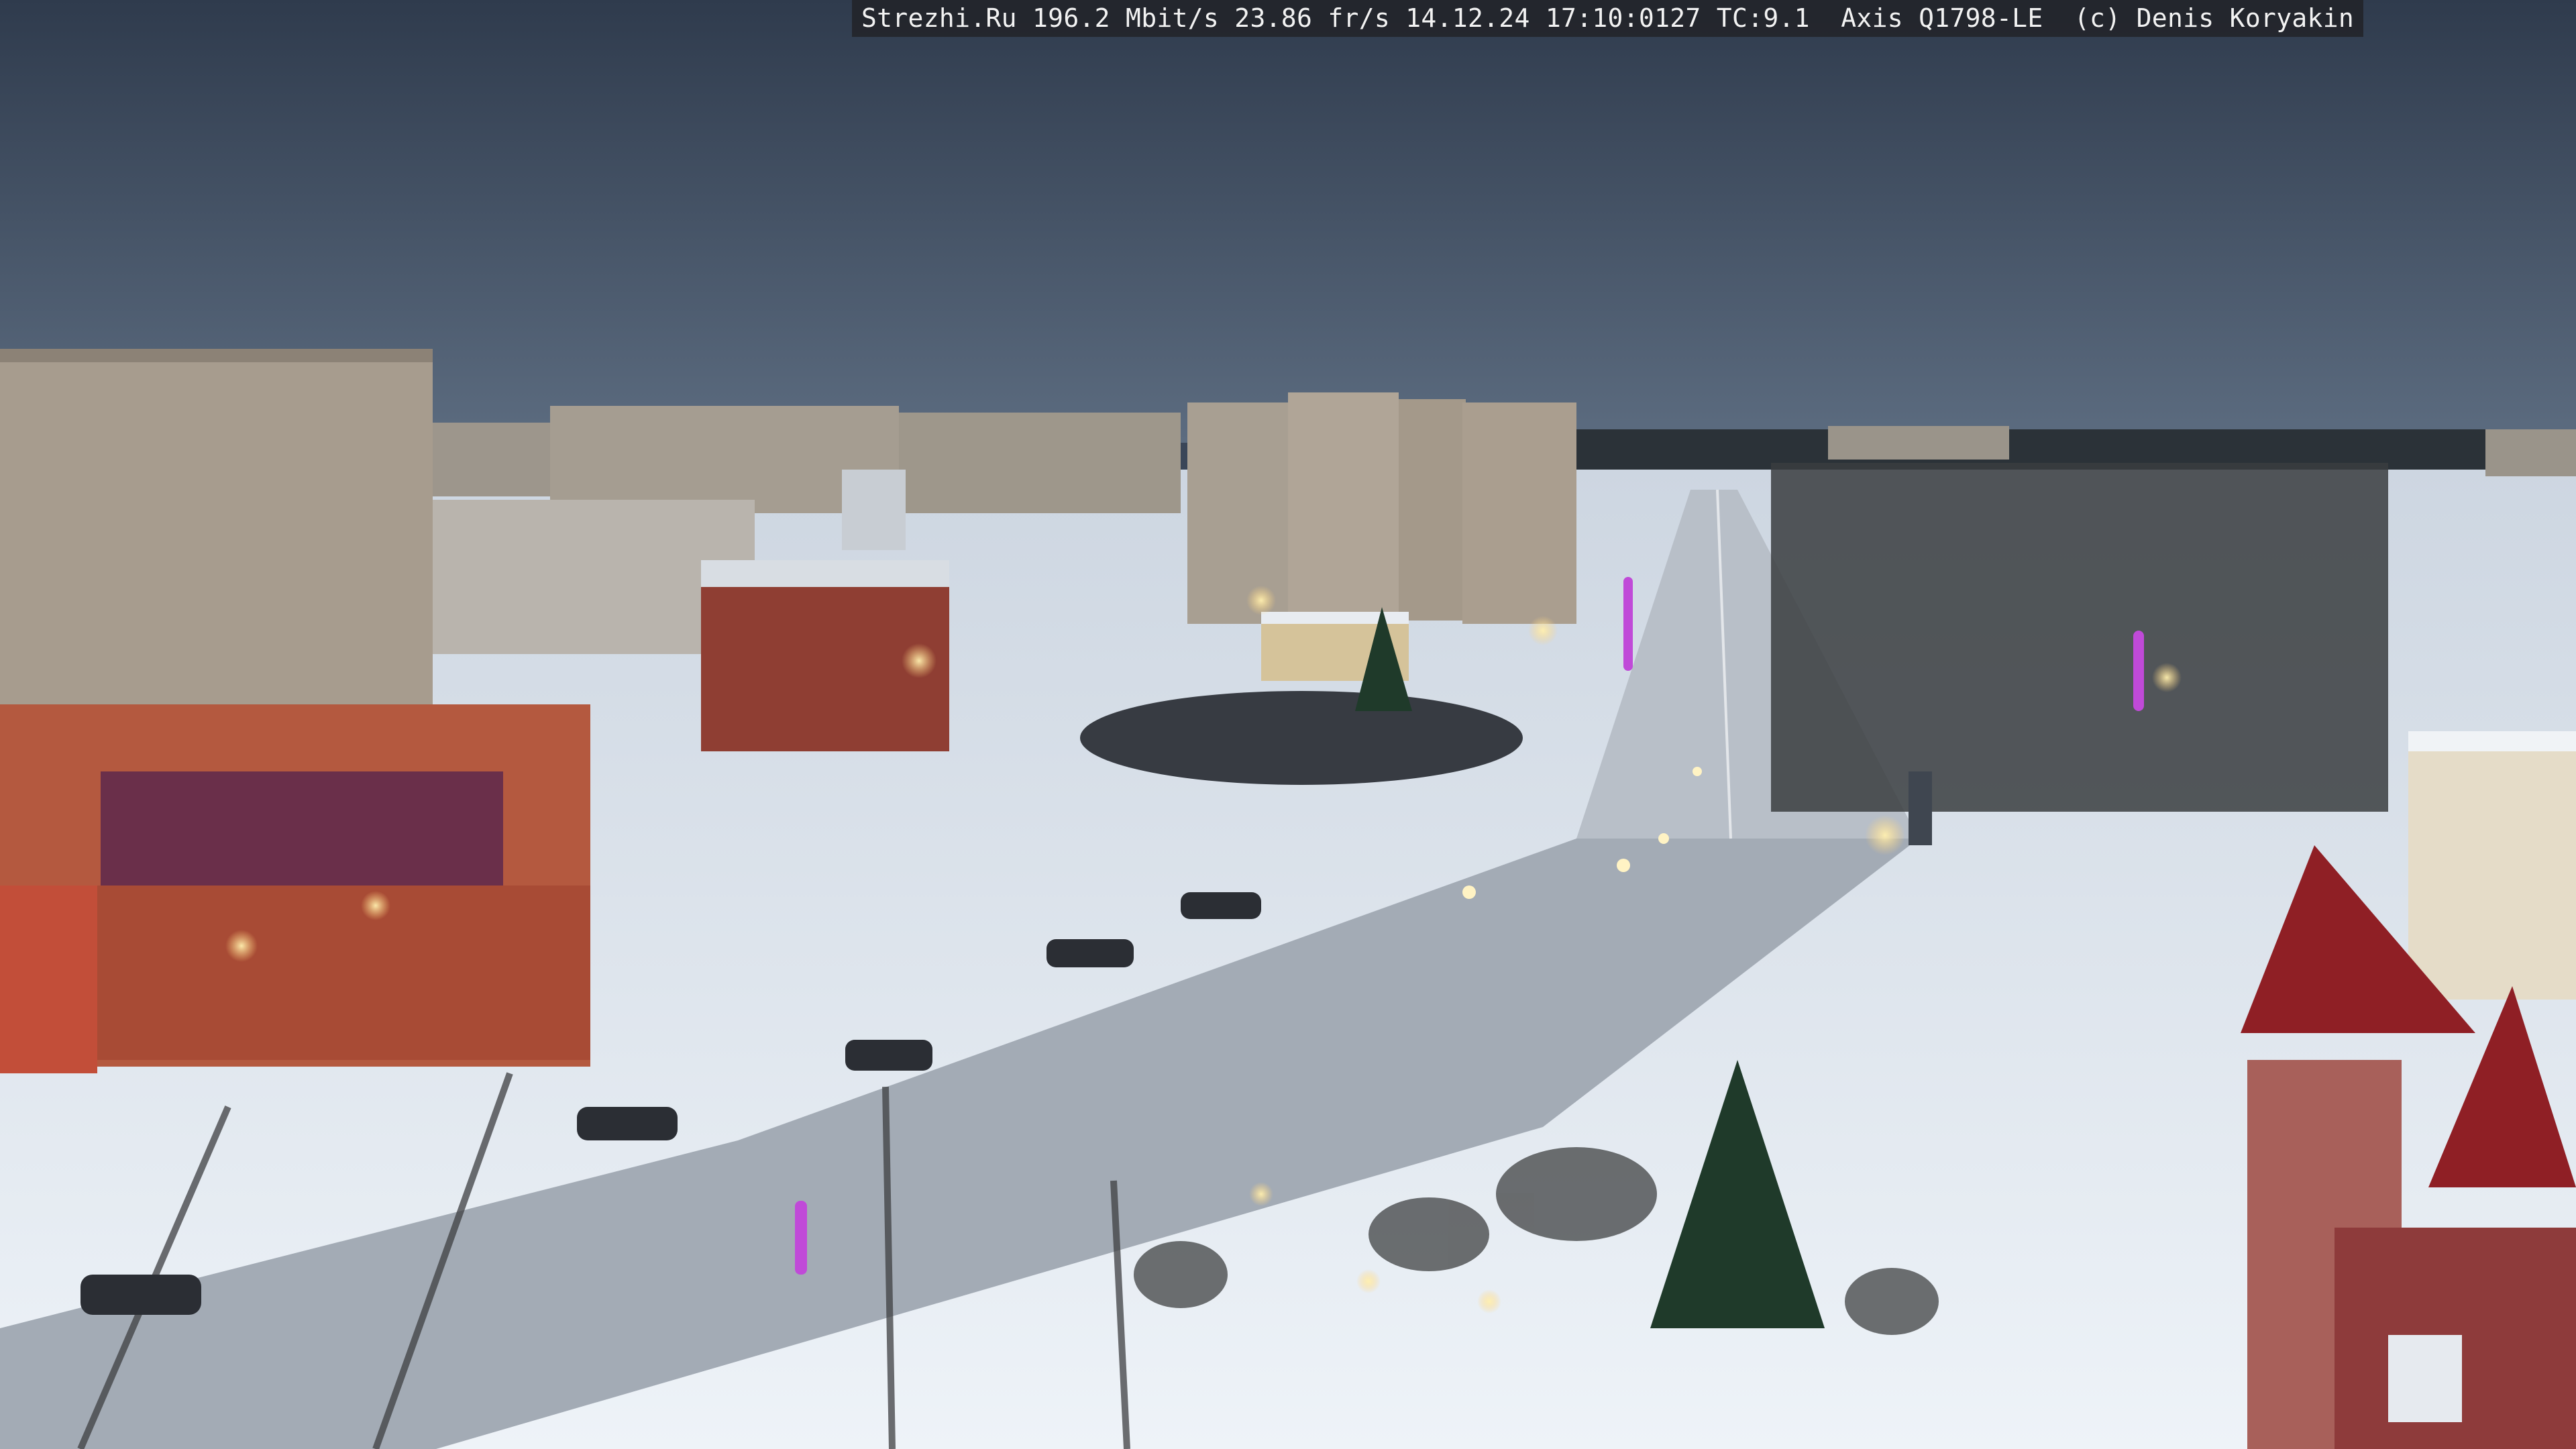 The image size is (2576, 1449). What do you see at coordinates (874, 510) in the screenshot?
I see `small-tower` at bounding box center [874, 510].